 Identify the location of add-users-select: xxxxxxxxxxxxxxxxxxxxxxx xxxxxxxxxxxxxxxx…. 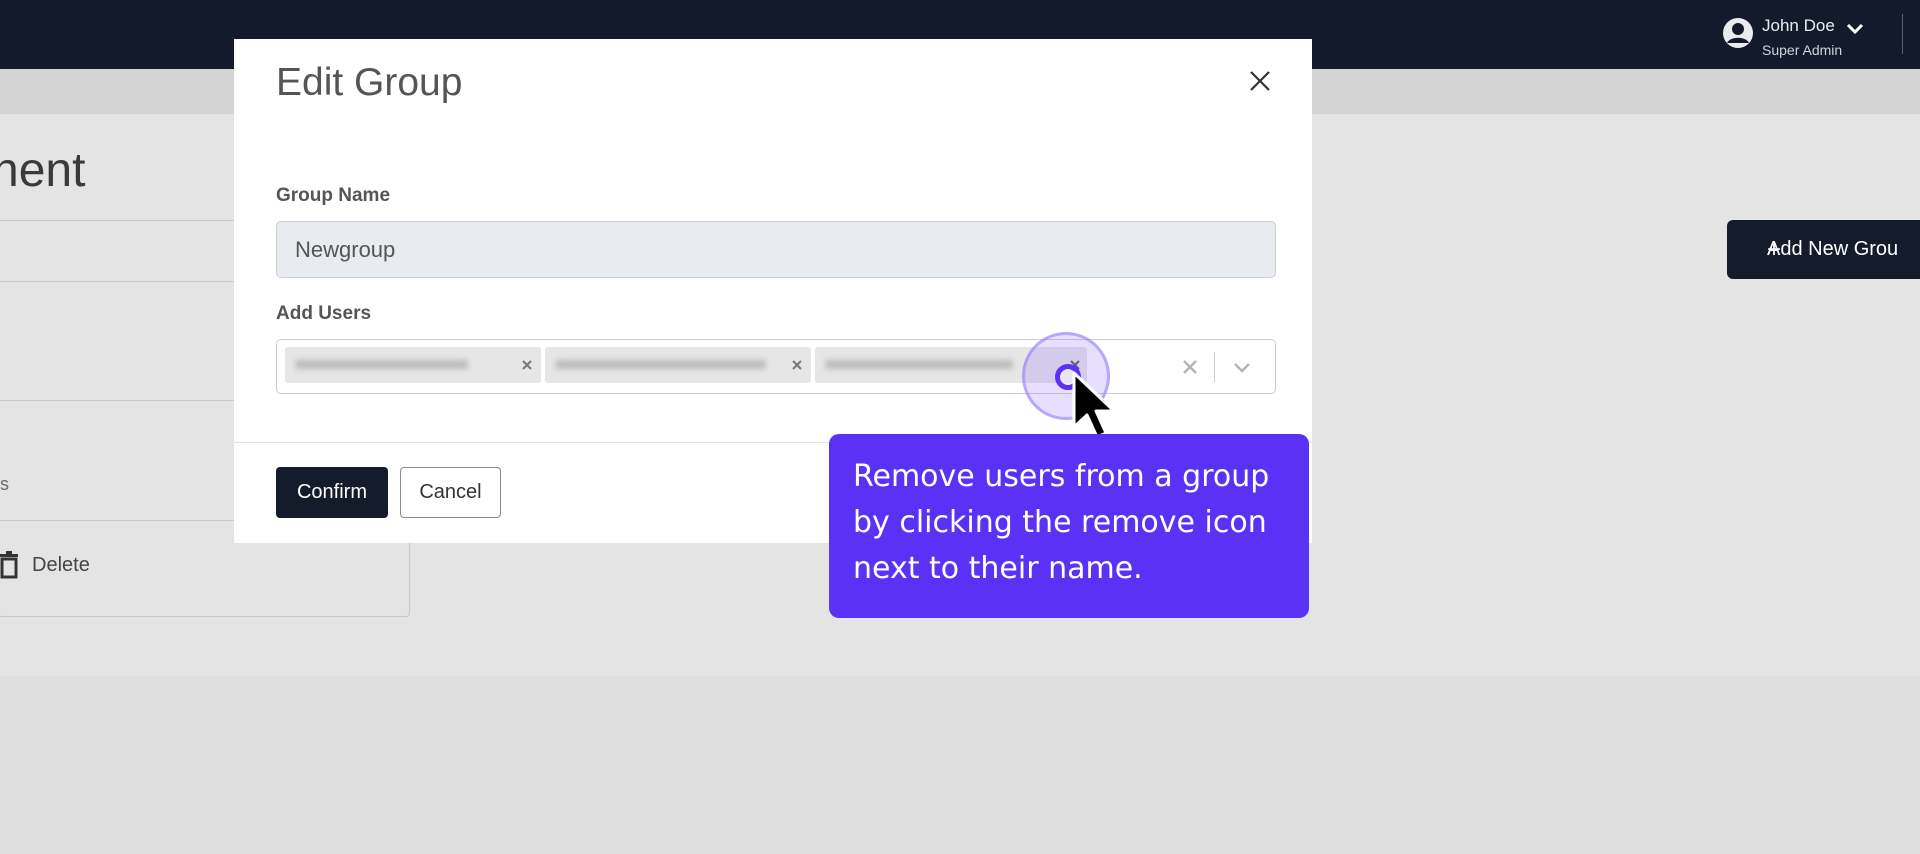
(776, 366).